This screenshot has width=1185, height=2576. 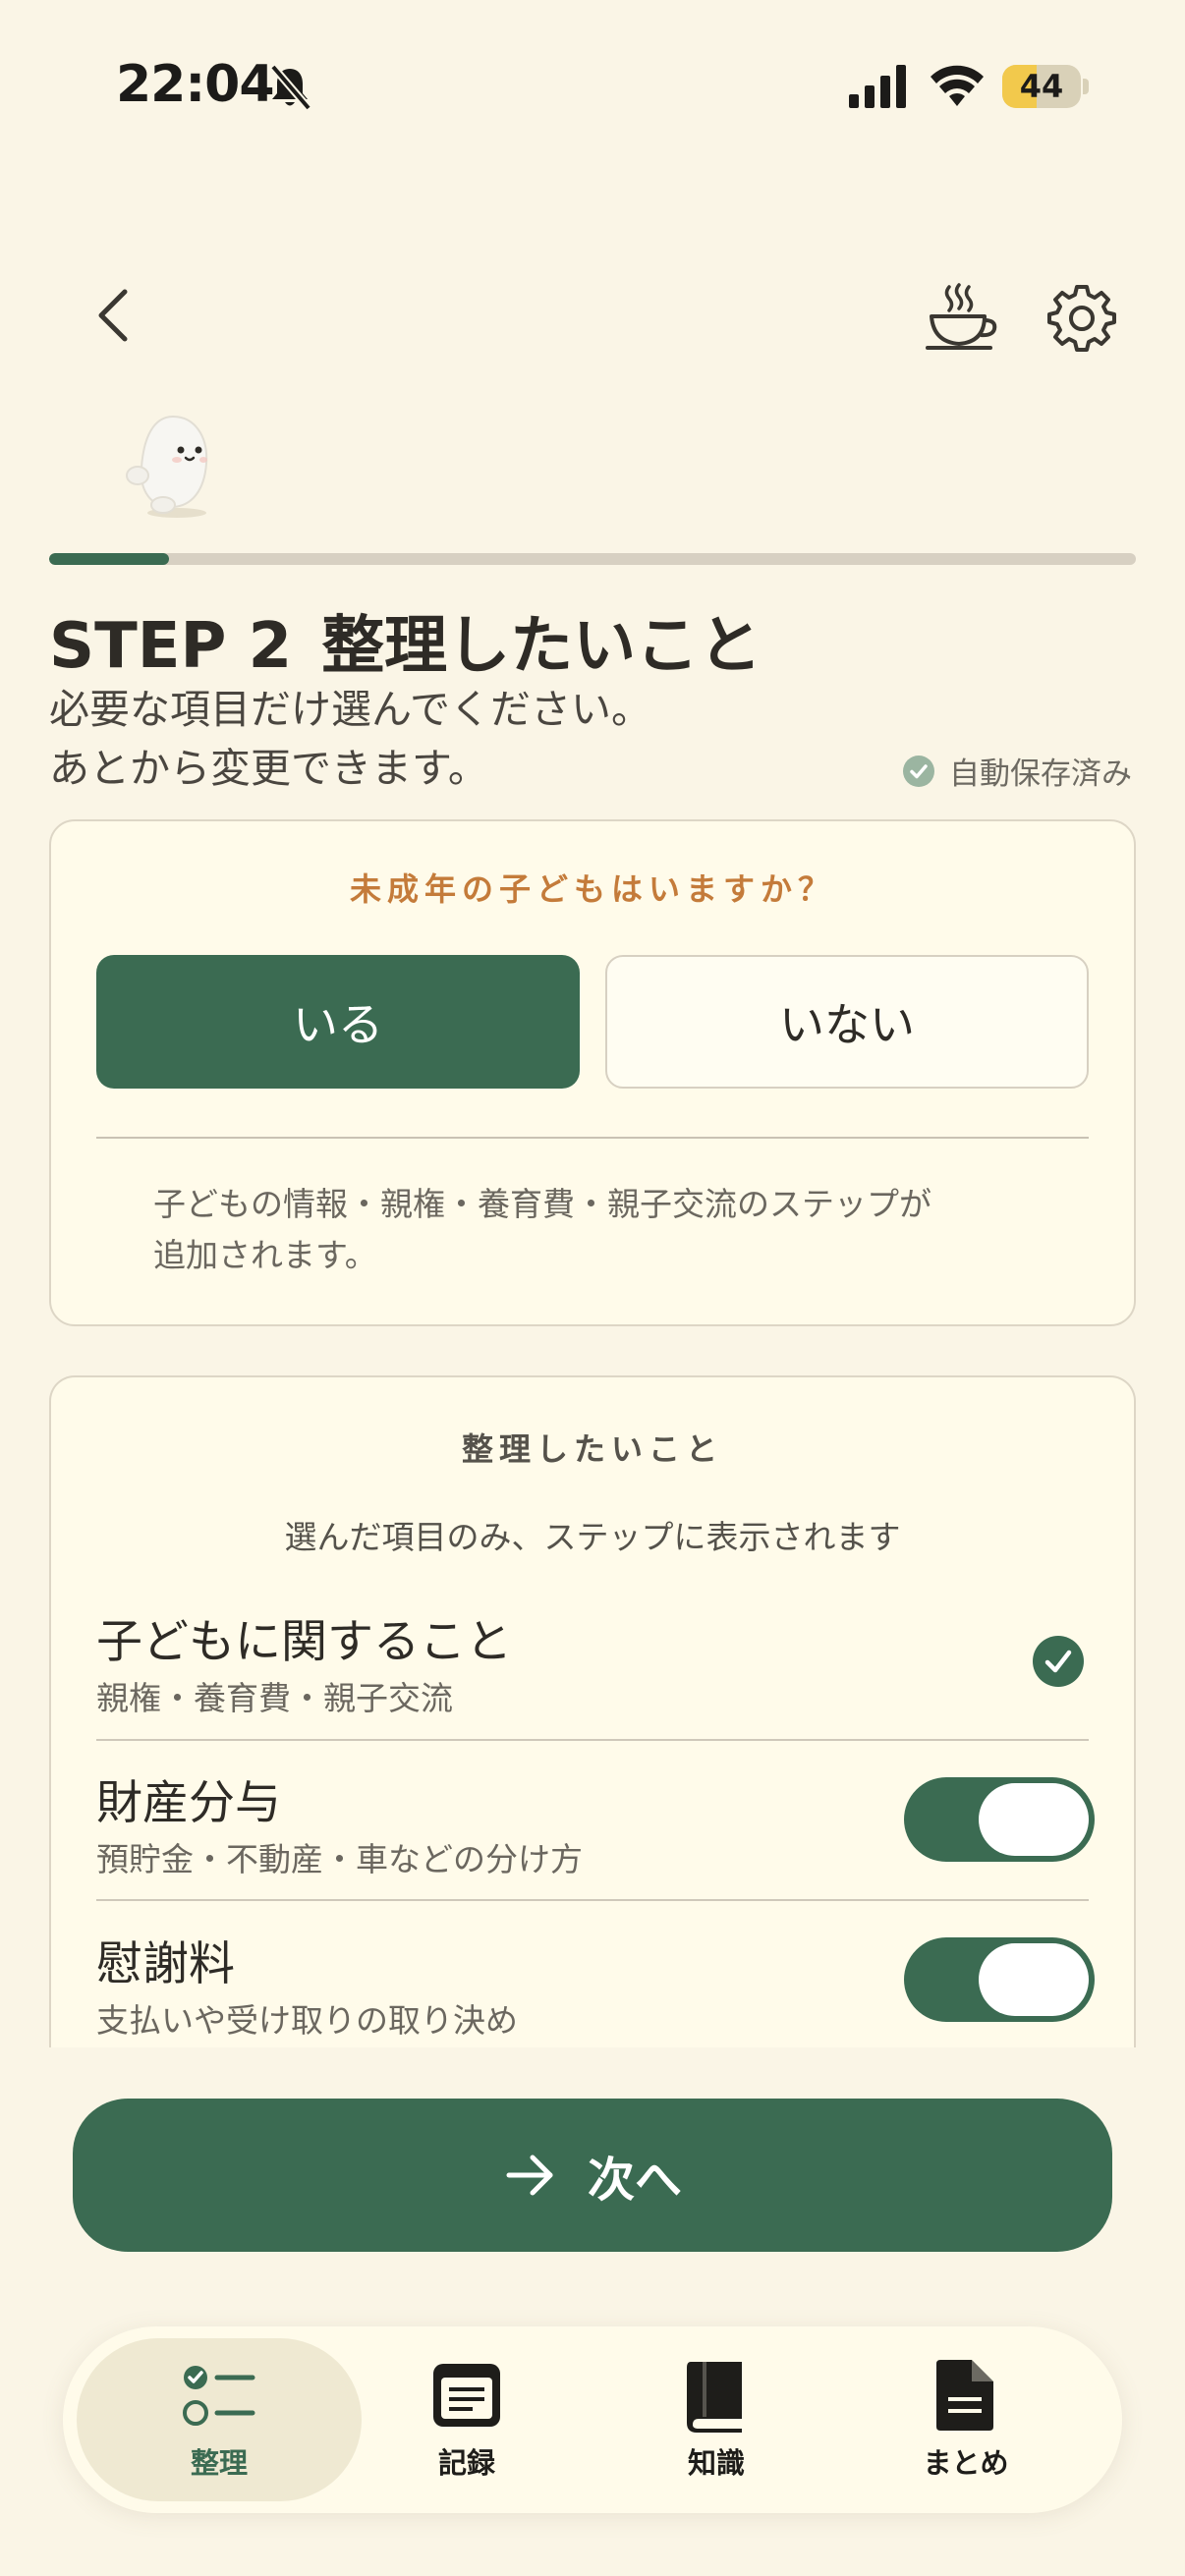 What do you see at coordinates (715, 2397) in the screenshot?
I see `book-icon` at bounding box center [715, 2397].